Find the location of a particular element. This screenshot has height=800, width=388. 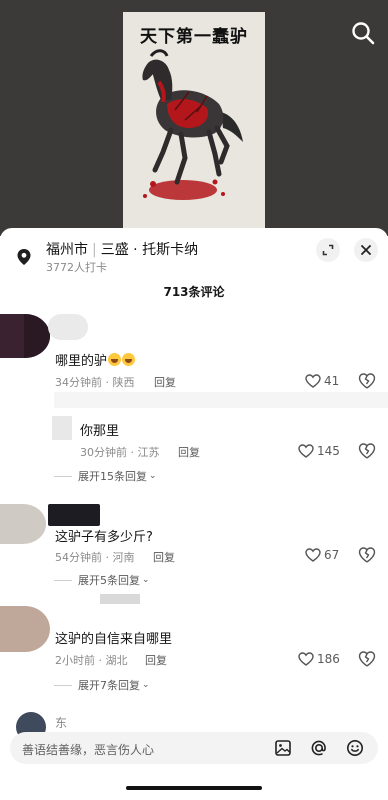

expand-button is located at coordinates (328, 250).